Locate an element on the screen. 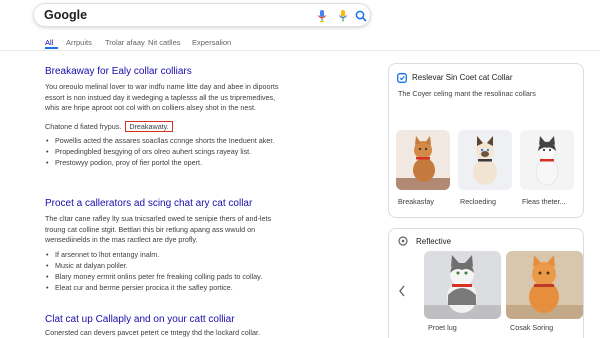  list-item: Music at dalyan poliler. is located at coordinates (195, 265).